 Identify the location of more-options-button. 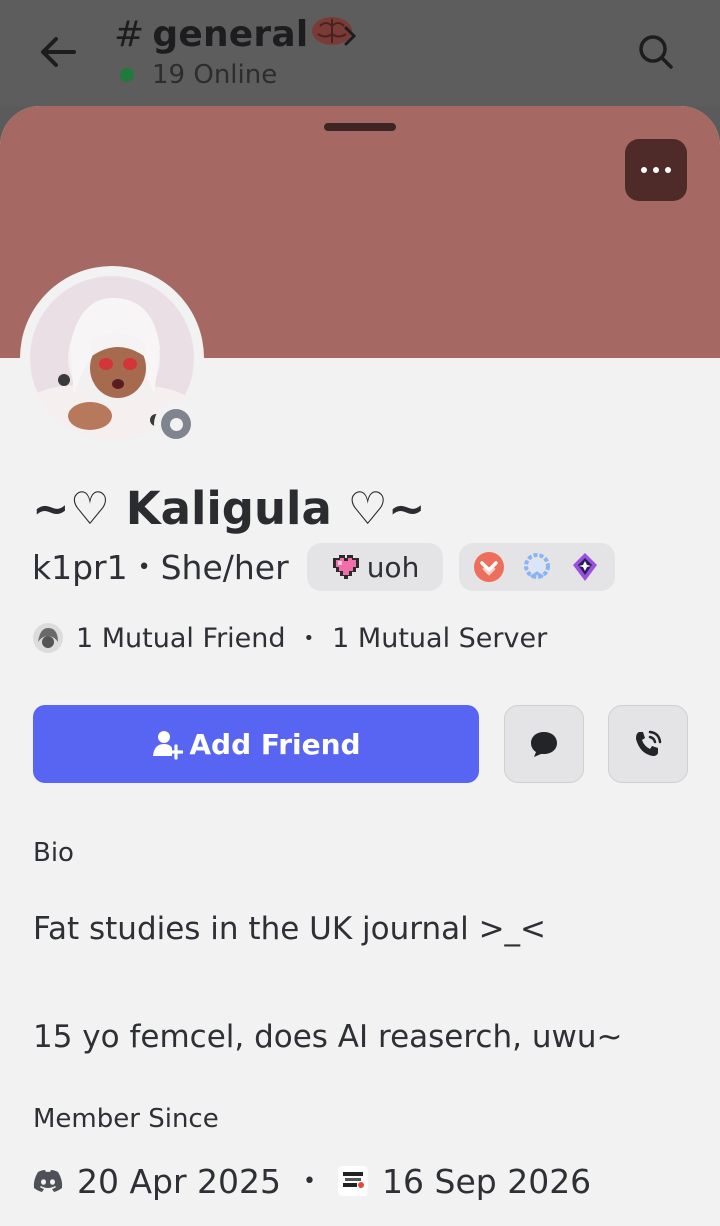
(656, 170).